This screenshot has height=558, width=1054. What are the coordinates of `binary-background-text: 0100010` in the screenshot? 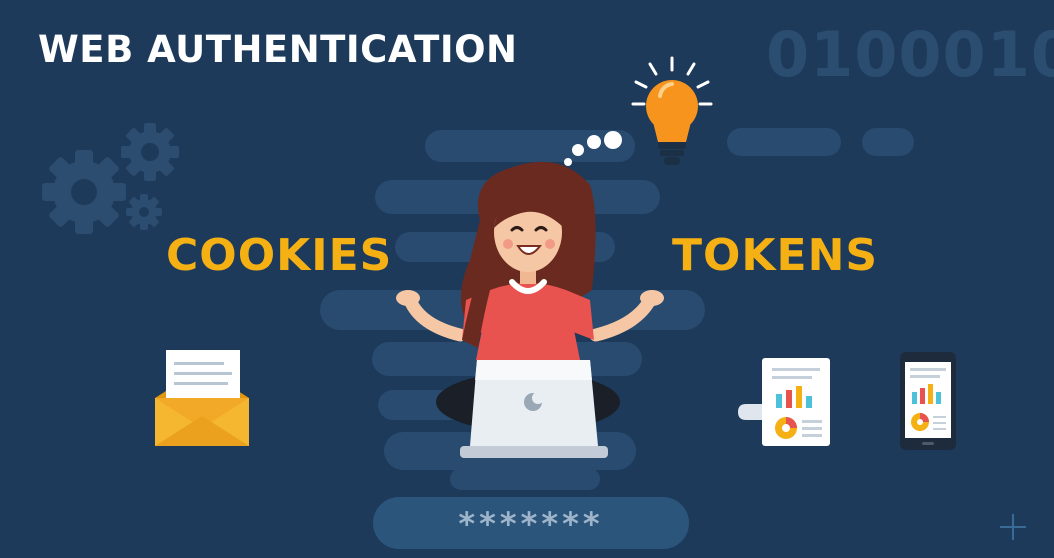 It's located at (910, 54).